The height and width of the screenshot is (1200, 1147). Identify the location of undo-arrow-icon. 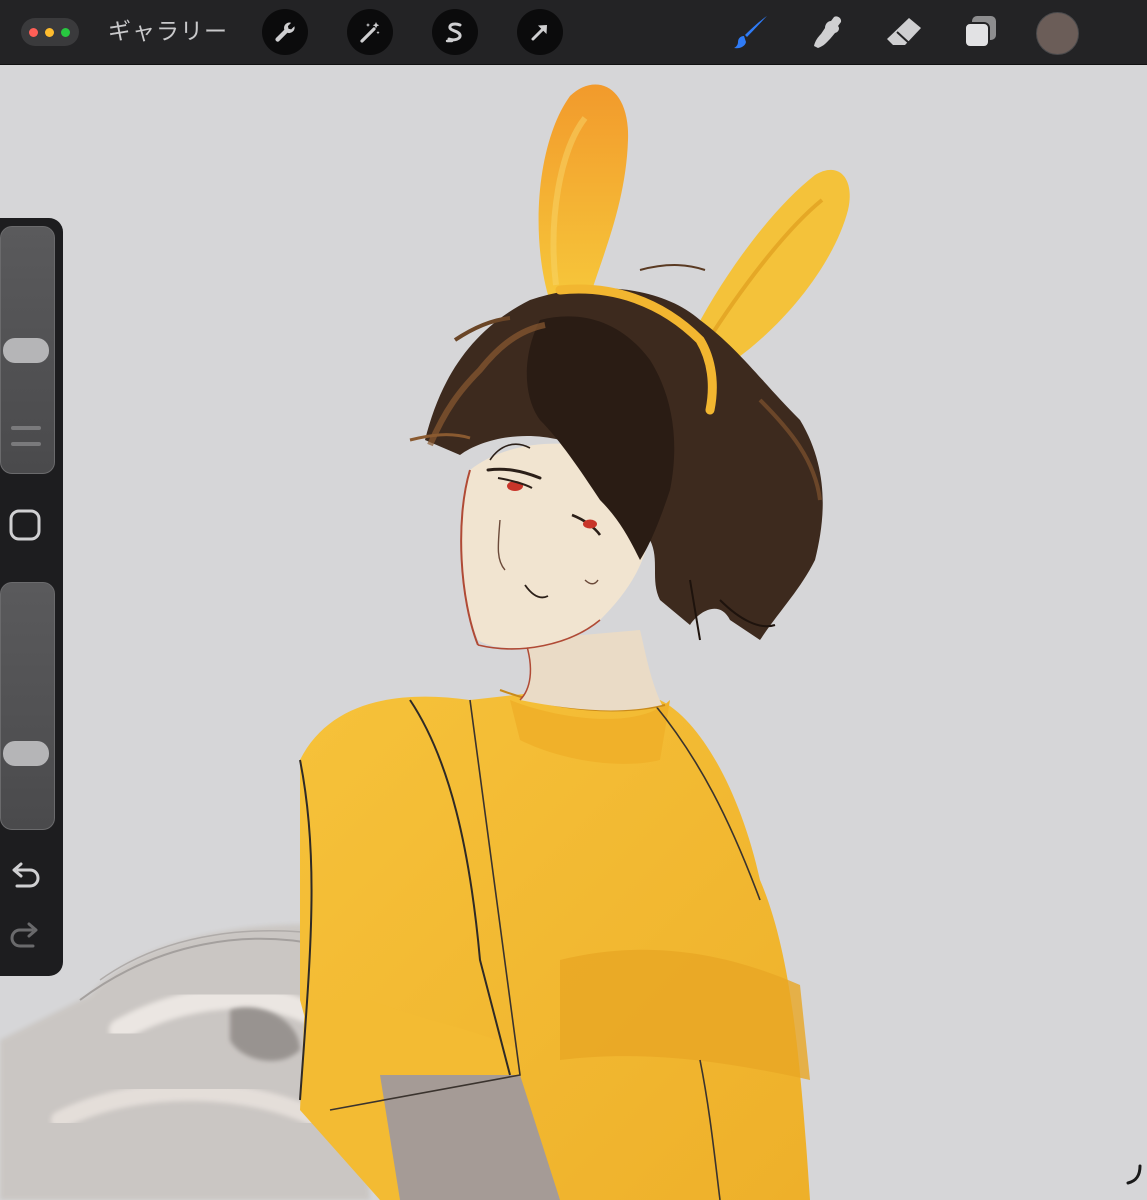
(26, 875).